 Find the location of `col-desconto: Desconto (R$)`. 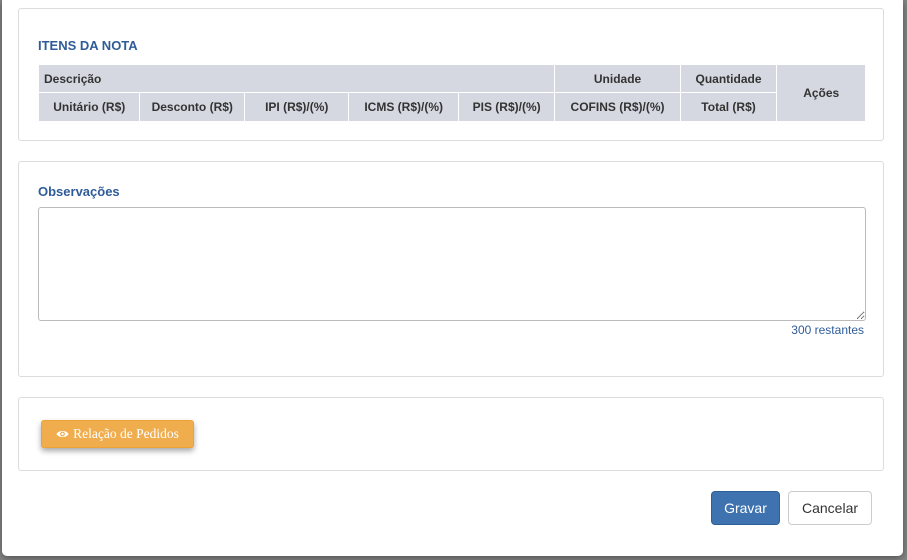

col-desconto: Desconto (R$) is located at coordinates (192, 107).